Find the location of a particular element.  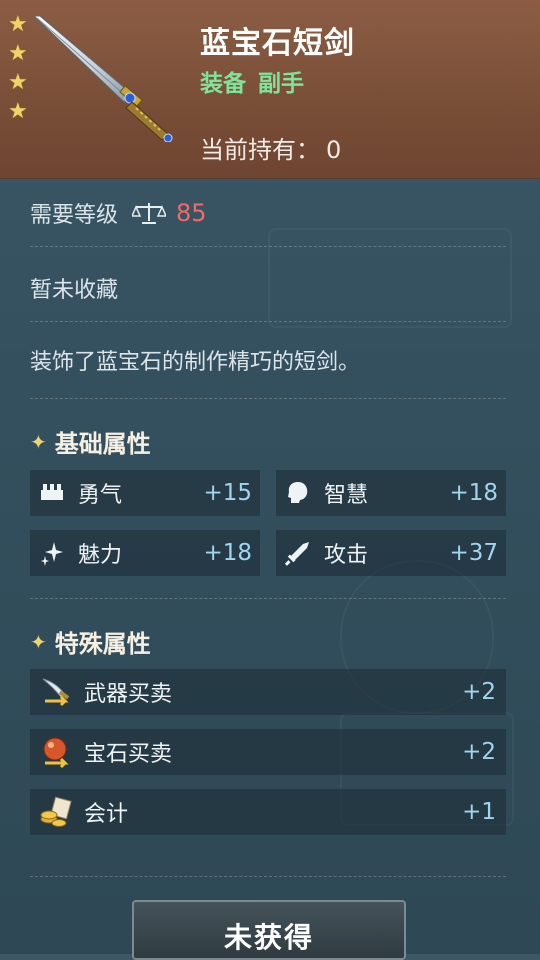

attribute-attack: 攻击 +37 is located at coordinates (391, 553).